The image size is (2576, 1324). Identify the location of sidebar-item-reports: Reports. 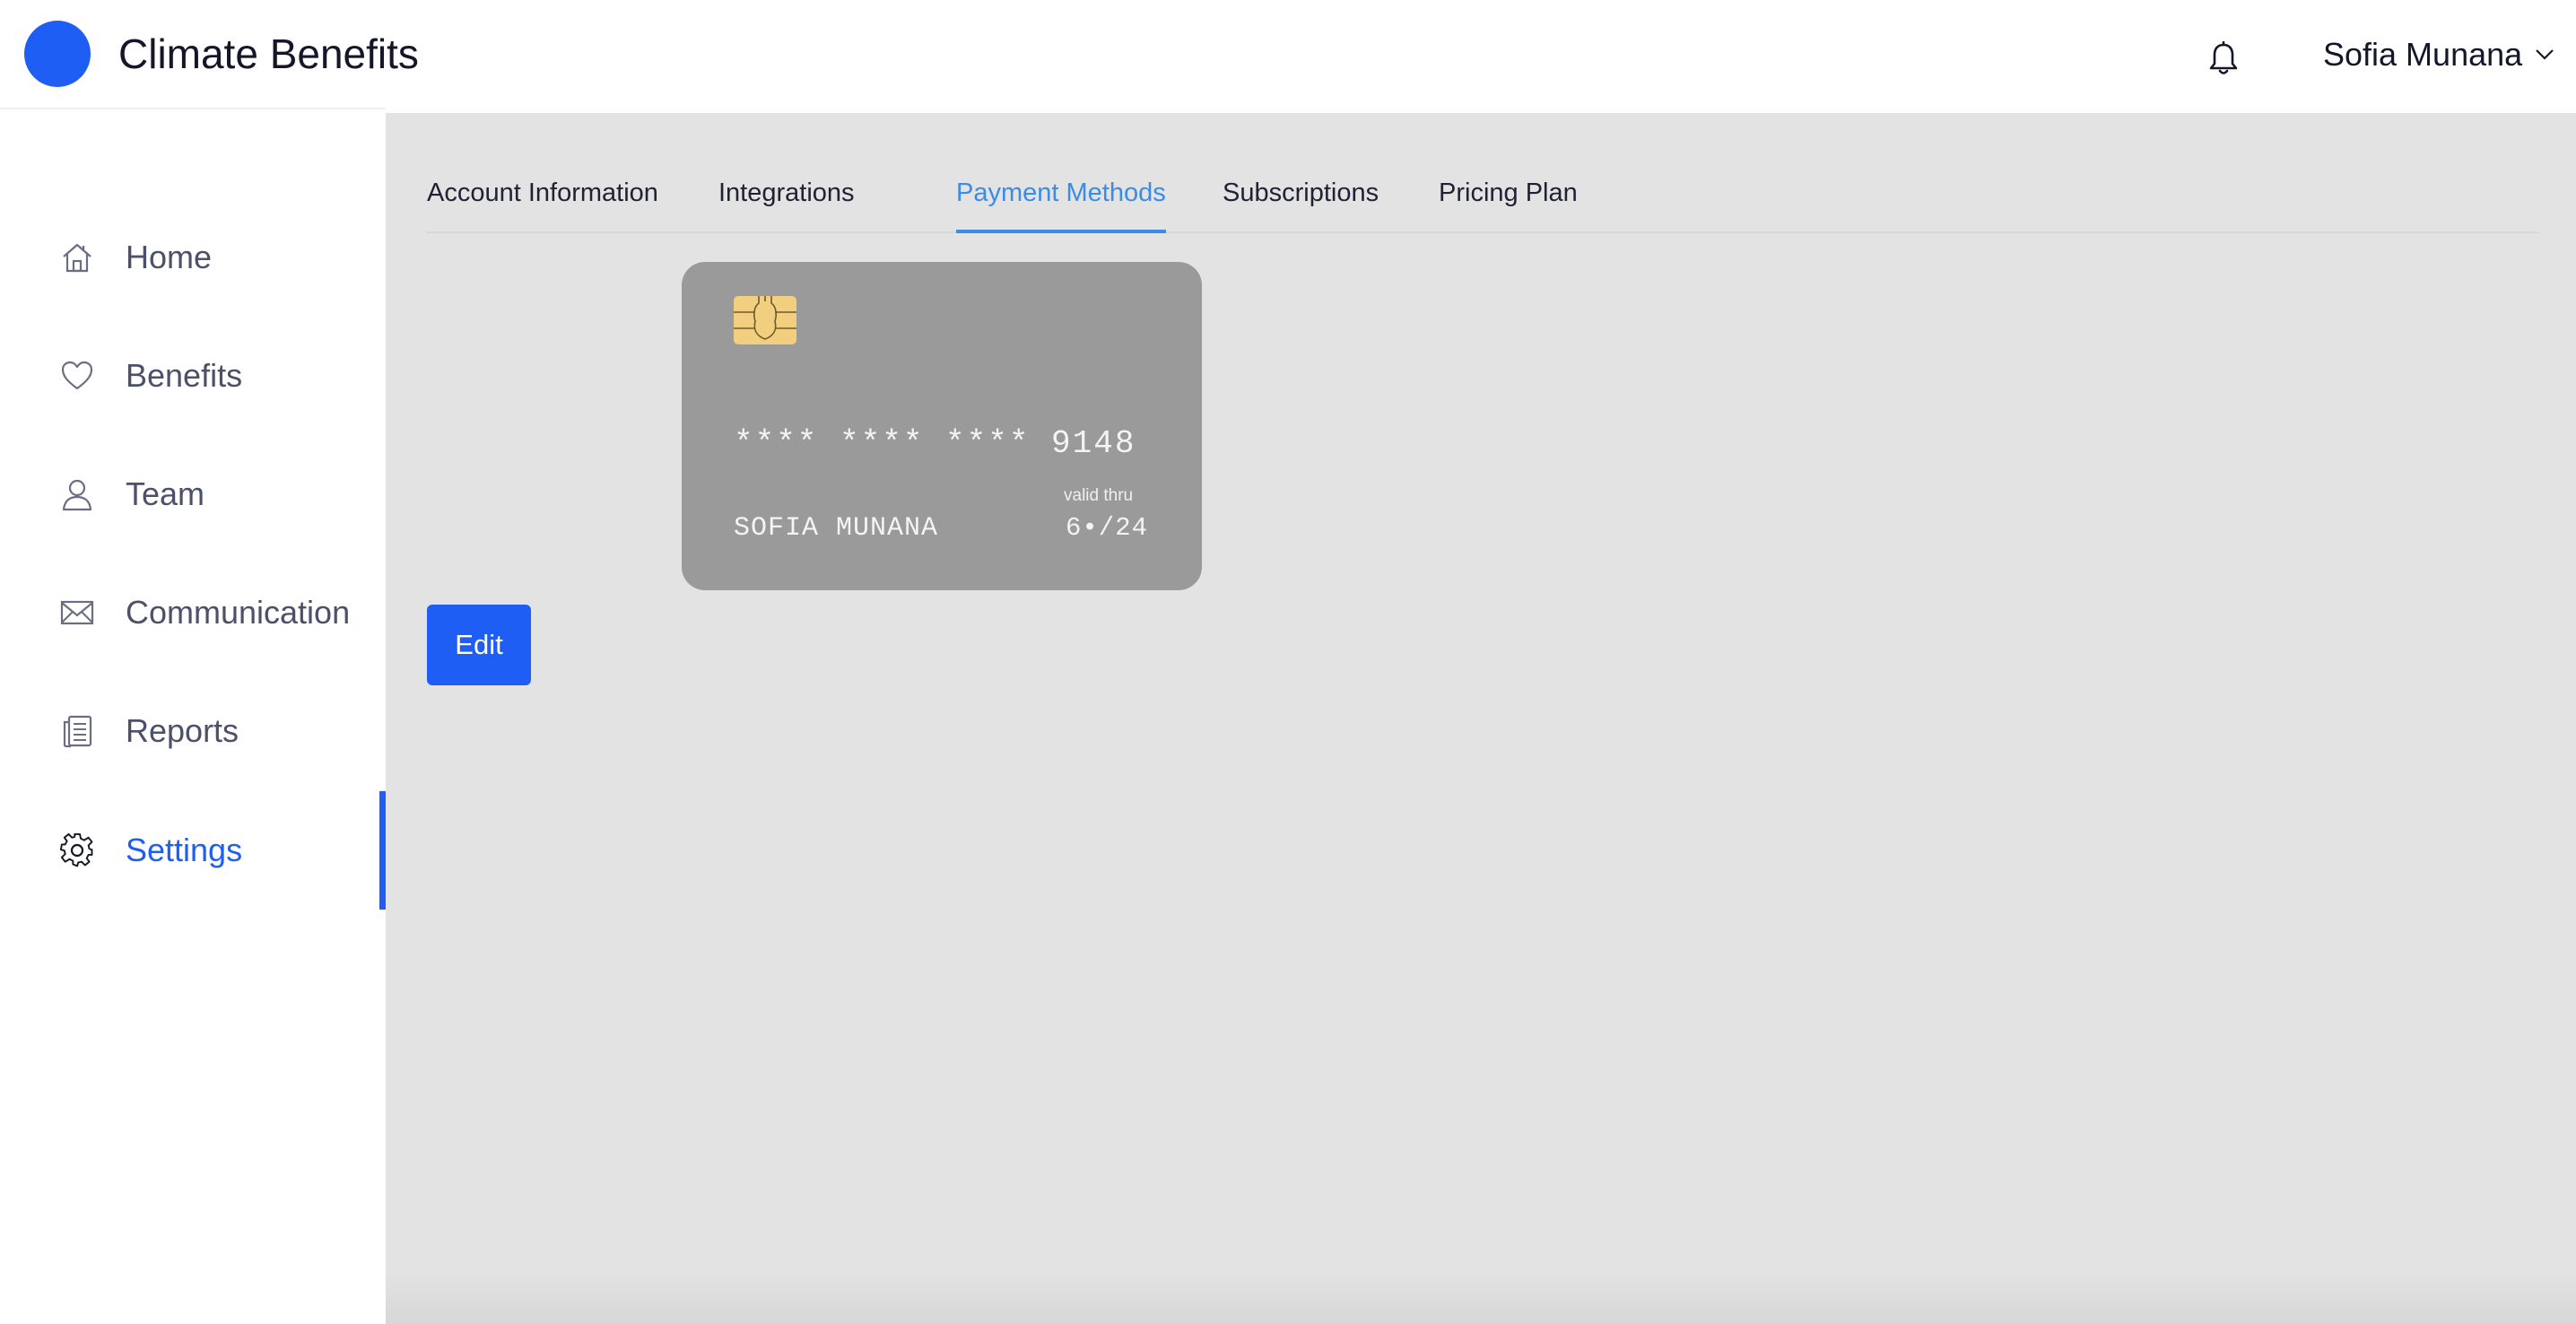
(193, 731).